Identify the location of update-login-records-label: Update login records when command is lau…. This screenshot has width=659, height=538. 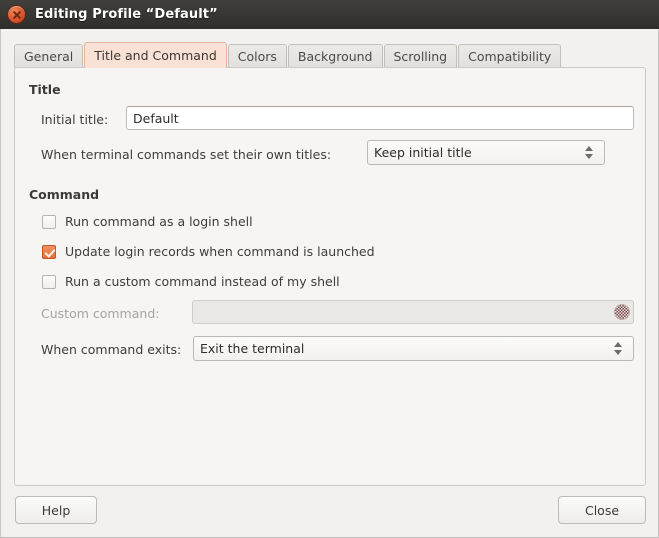
(220, 251).